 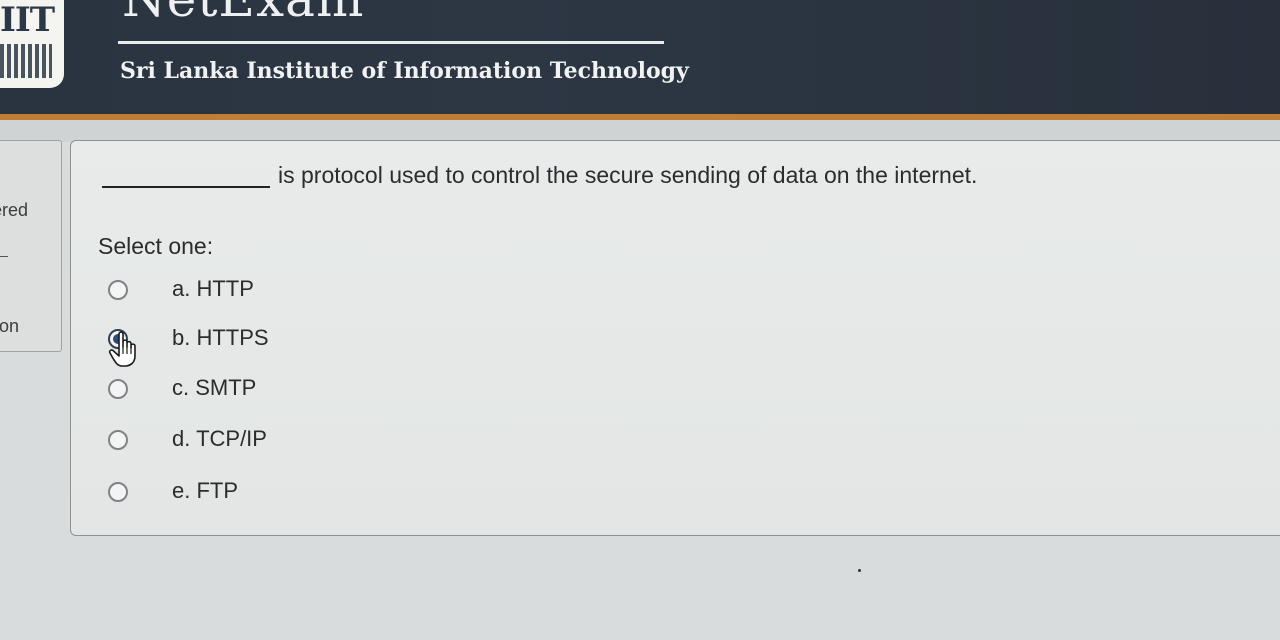 What do you see at coordinates (4, 256) in the screenshot?
I see `info-divider` at bounding box center [4, 256].